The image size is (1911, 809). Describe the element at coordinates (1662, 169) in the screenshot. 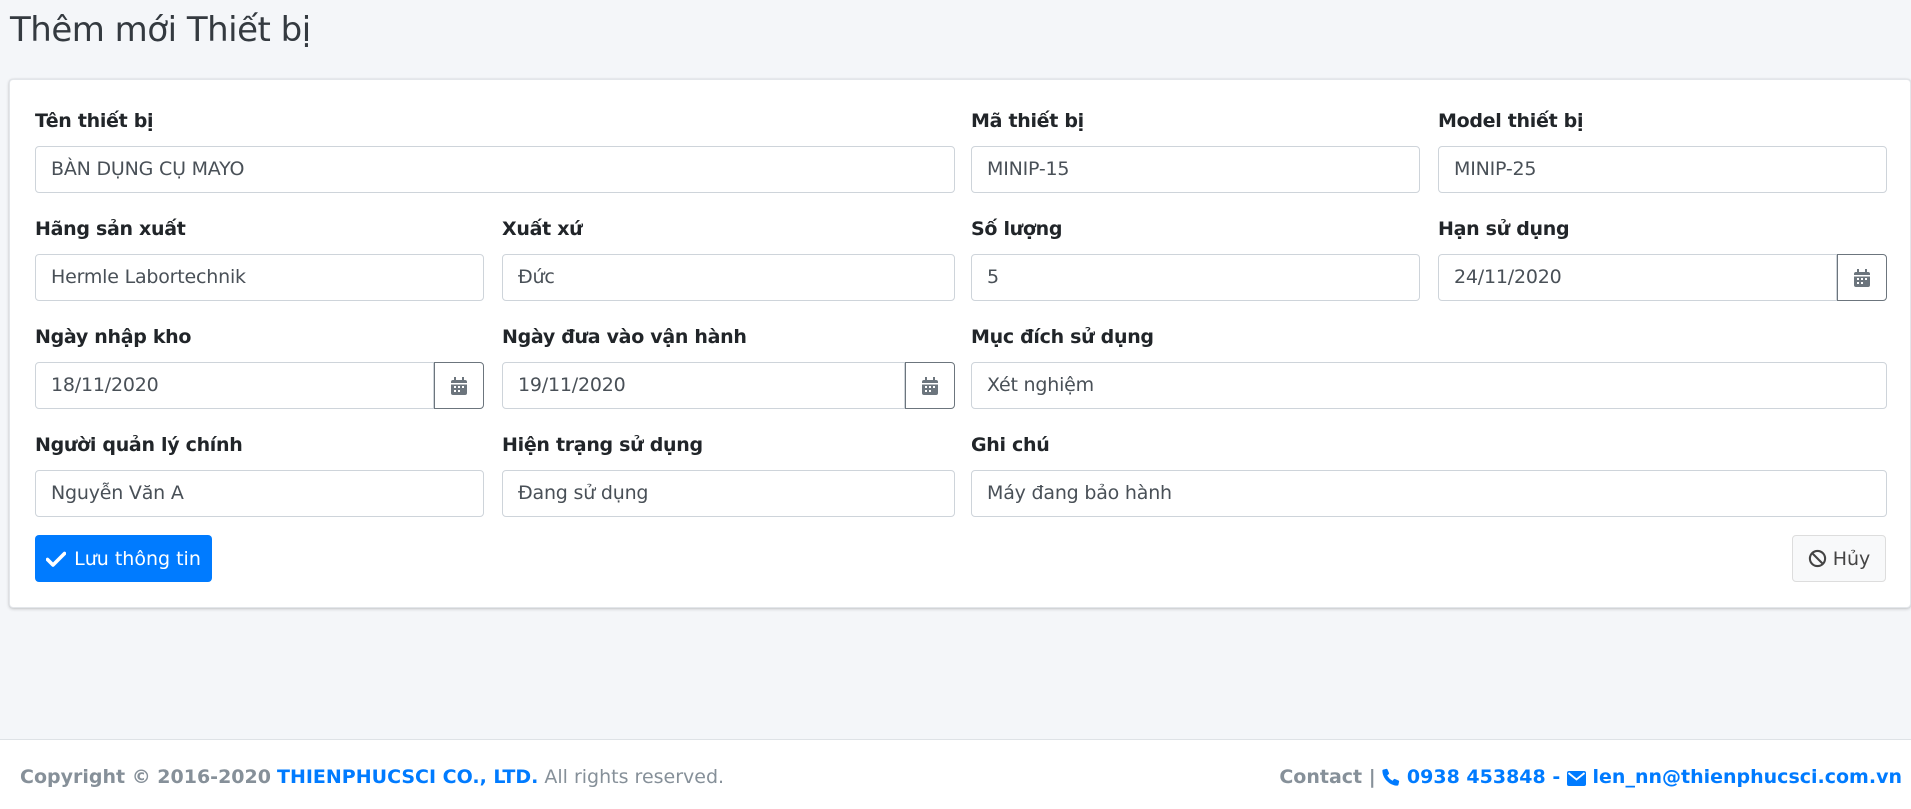

I see `input-model-thiet-bi: MINIP-25` at that location.